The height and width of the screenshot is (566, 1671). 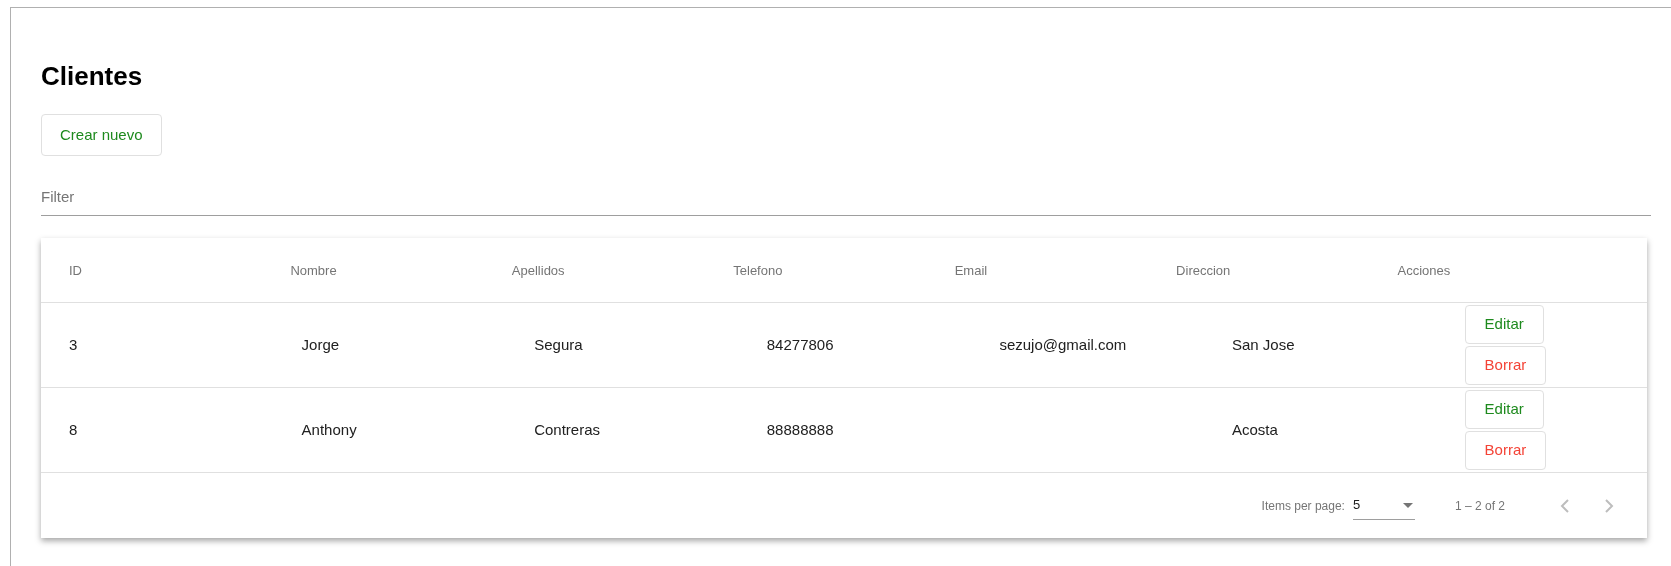 I want to click on column-header: Direccion, so click(x=1203, y=270).